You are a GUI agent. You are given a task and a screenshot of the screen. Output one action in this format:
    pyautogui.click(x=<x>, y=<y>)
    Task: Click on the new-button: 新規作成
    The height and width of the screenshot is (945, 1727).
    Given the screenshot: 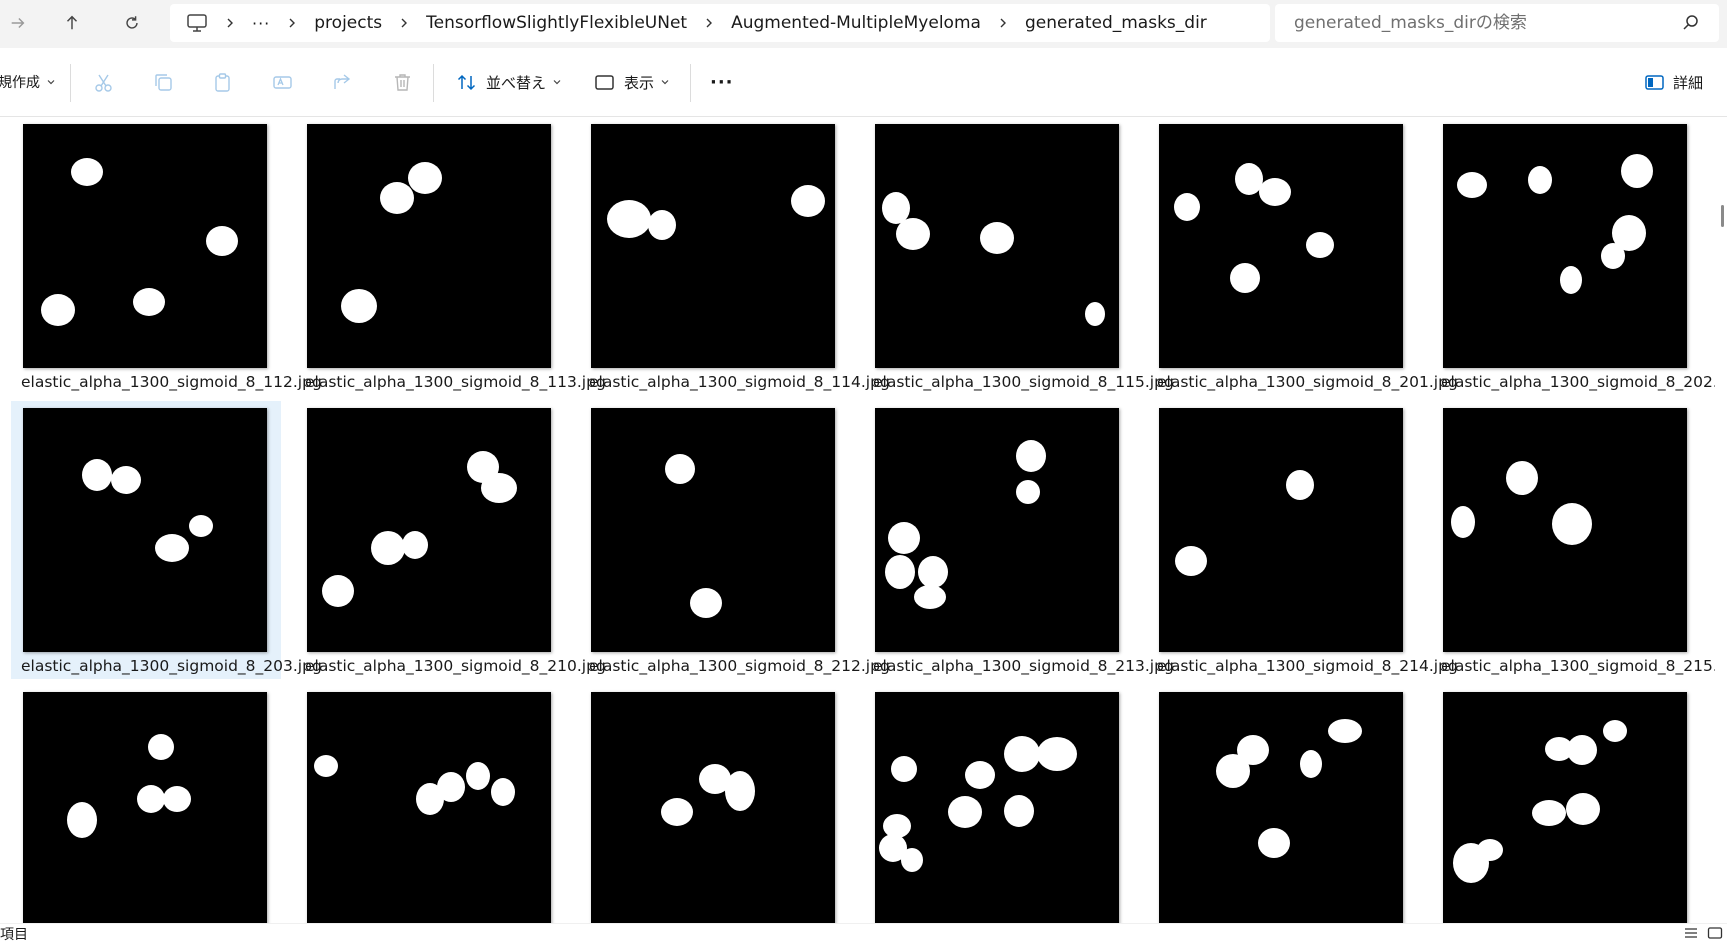 What is the action you would take?
    pyautogui.click(x=28, y=82)
    